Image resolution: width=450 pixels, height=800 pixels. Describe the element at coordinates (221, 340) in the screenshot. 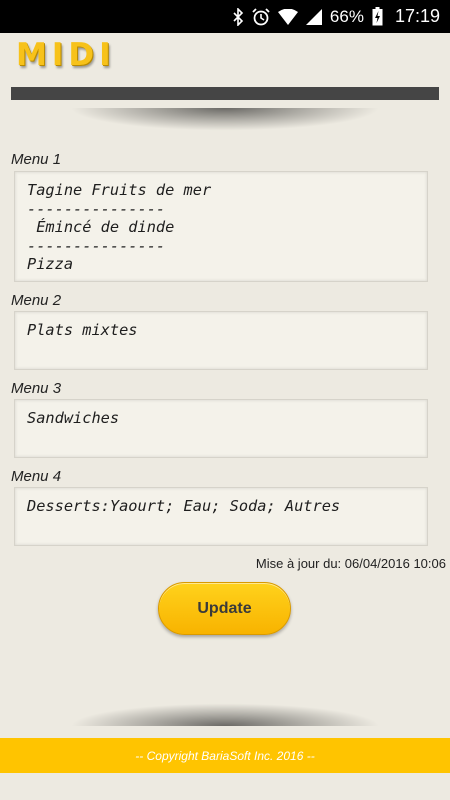

I see `menu-2-field: Plats mixtes` at that location.